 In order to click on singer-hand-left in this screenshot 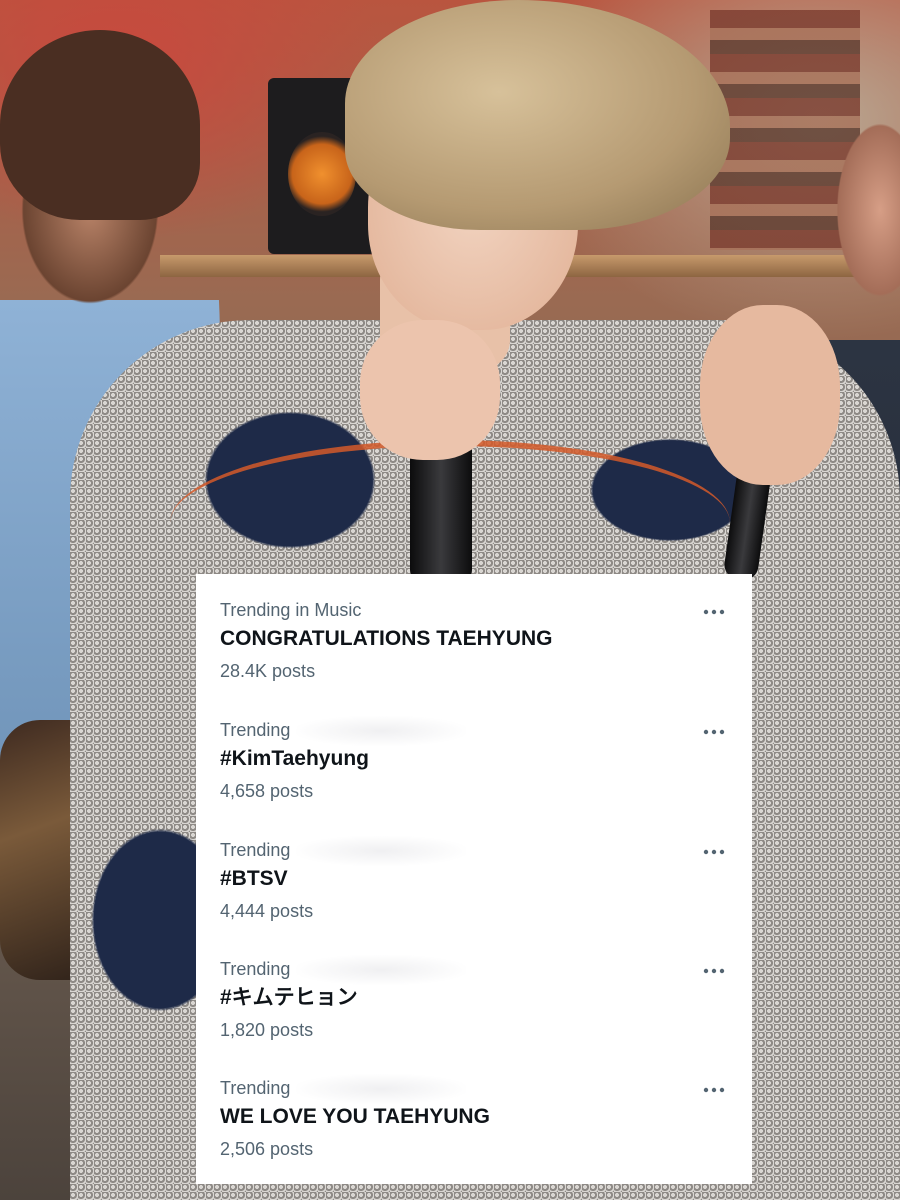, I will do `click(430, 390)`.